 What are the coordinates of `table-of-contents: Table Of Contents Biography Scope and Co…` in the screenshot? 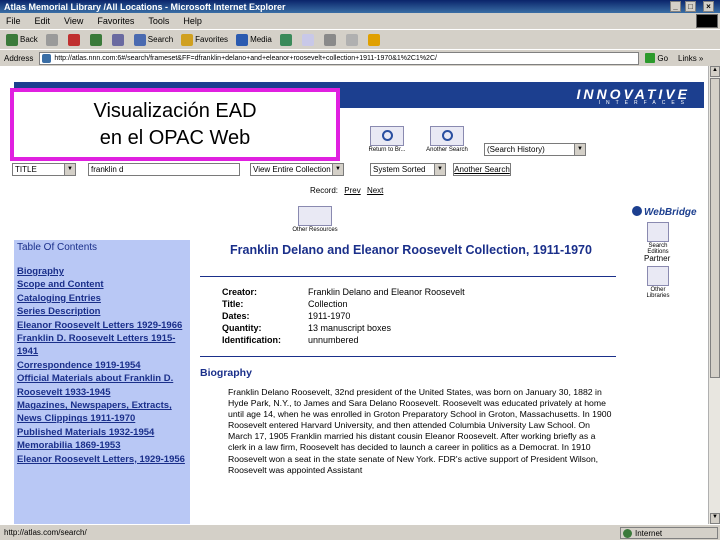 It's located at (102, 382).